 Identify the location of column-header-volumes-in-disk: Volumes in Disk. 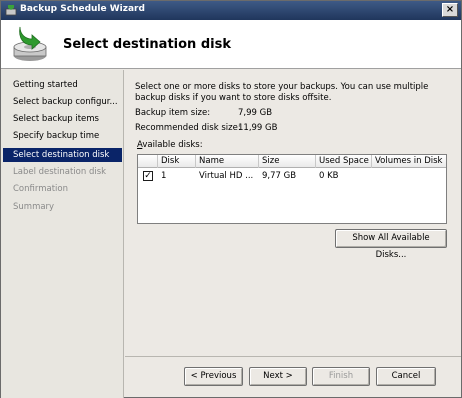
(409, 161).